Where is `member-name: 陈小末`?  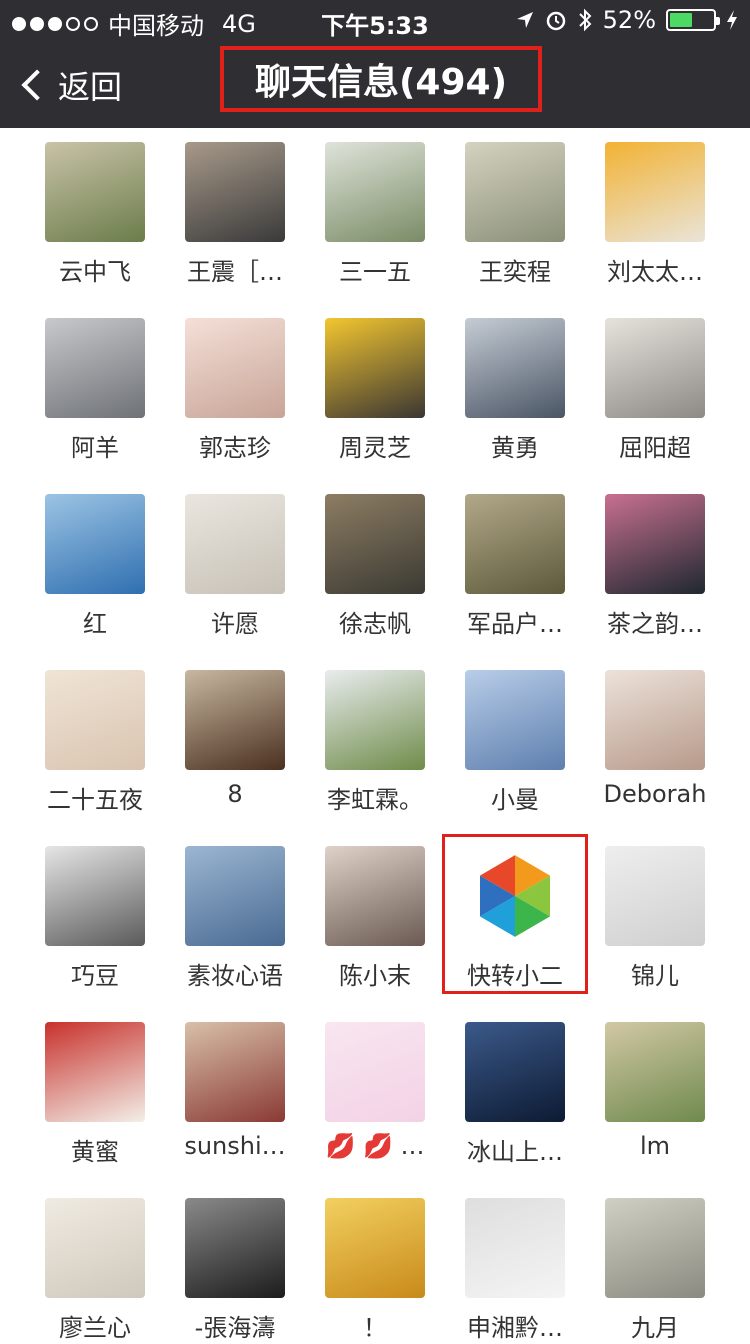
member-name: 陈小末 is located at coordinates (375, 976).